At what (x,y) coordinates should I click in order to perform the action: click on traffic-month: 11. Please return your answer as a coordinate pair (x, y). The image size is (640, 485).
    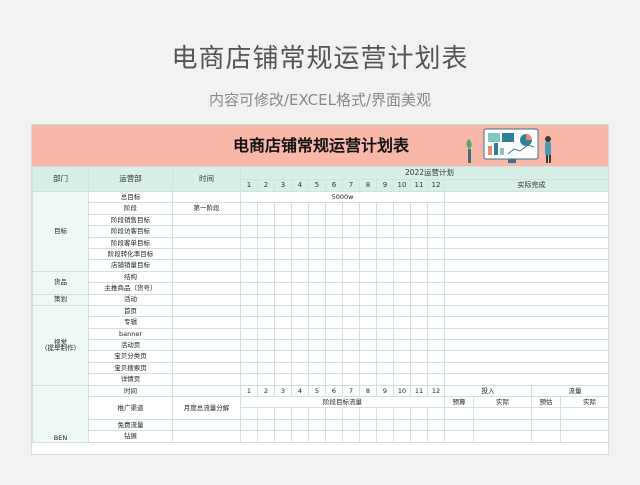
    Looking at the image, I should click on (419, 391).